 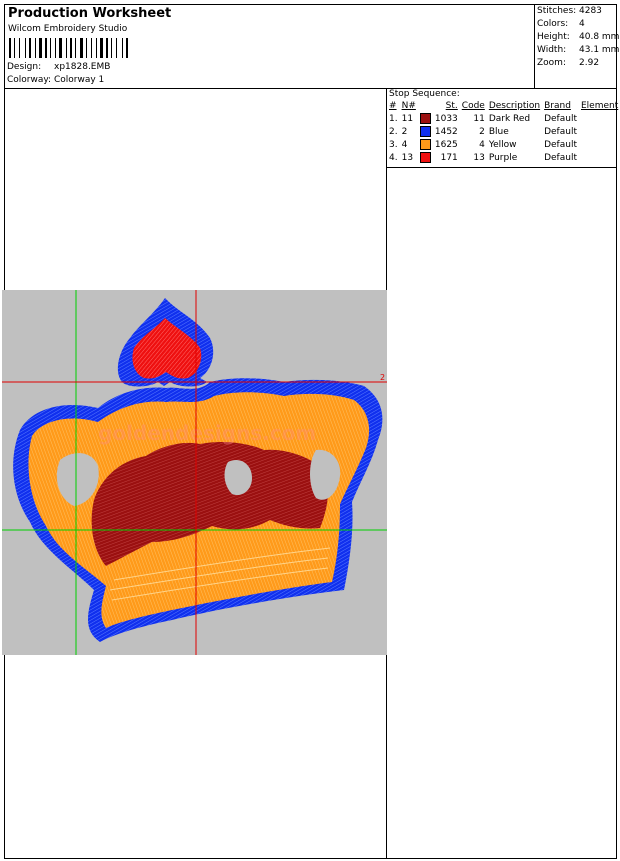 What do you see at coordinates (393, 106) in the screenshot?
I see `col-index: #` at bounding box center [393, 106].